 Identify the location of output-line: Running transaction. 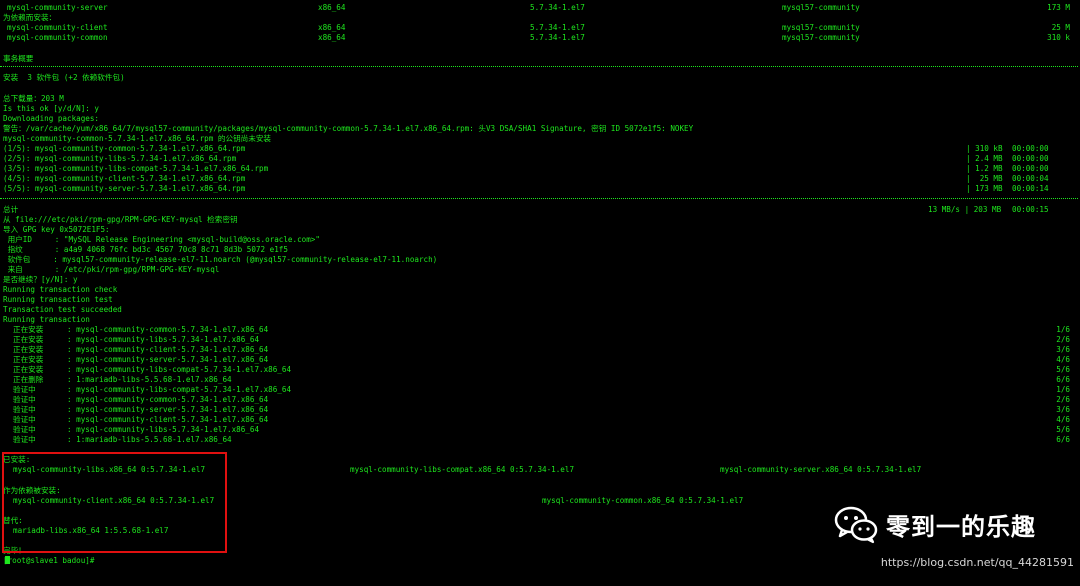
(46, 319).